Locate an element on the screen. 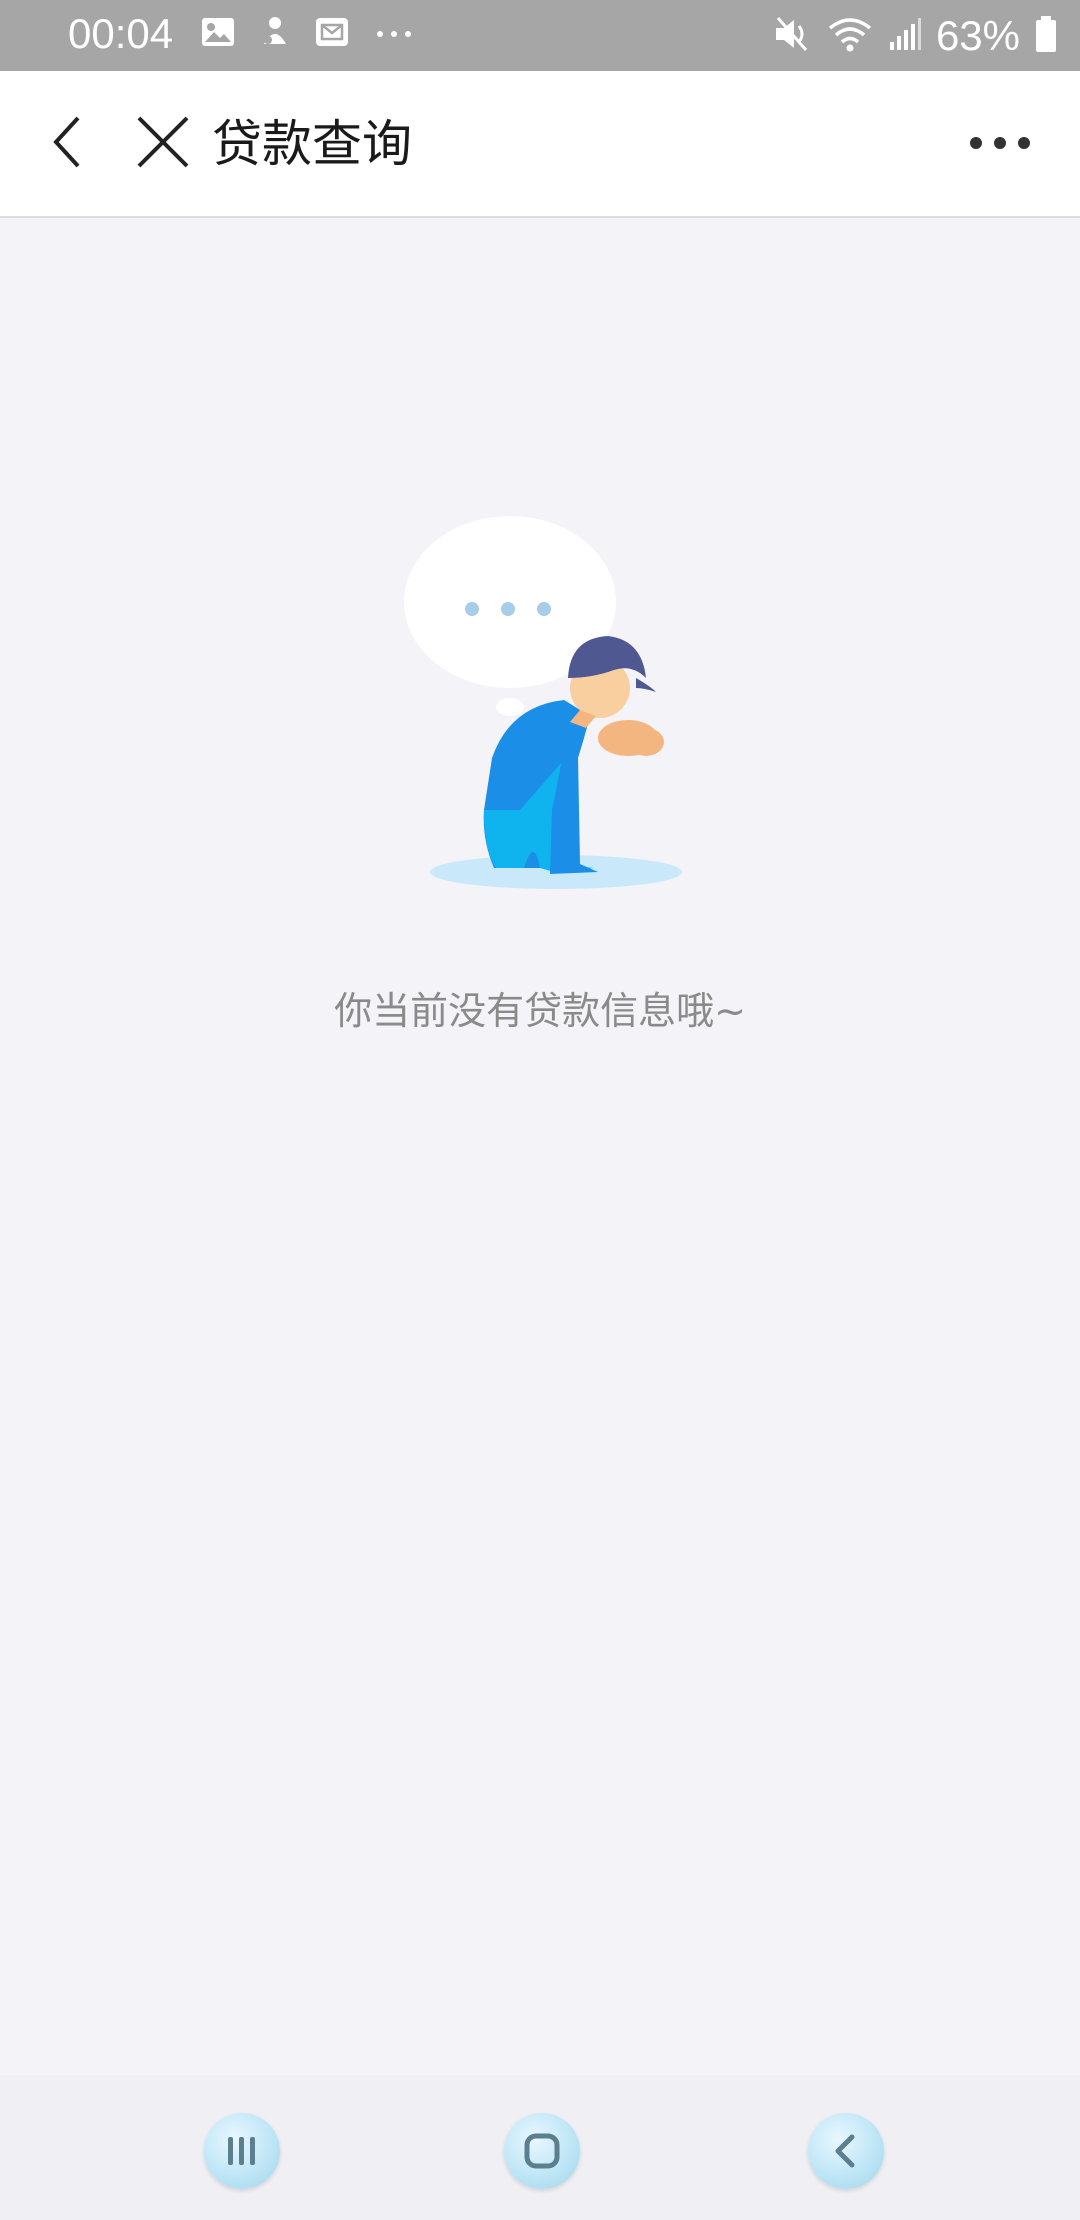  page-title: 贷款查询 is located at coordinates (312, 144).